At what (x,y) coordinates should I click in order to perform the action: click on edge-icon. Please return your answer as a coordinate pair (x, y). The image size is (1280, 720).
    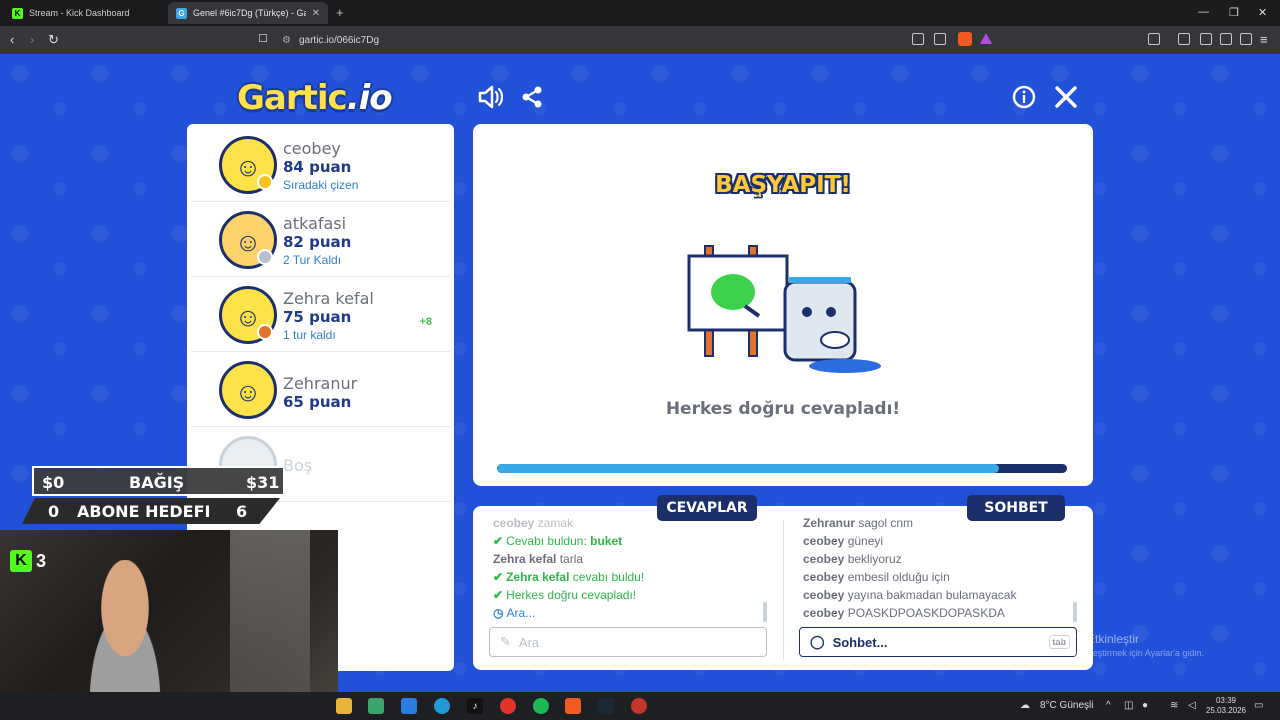
    Looking at the image, I should click on (442, 706).